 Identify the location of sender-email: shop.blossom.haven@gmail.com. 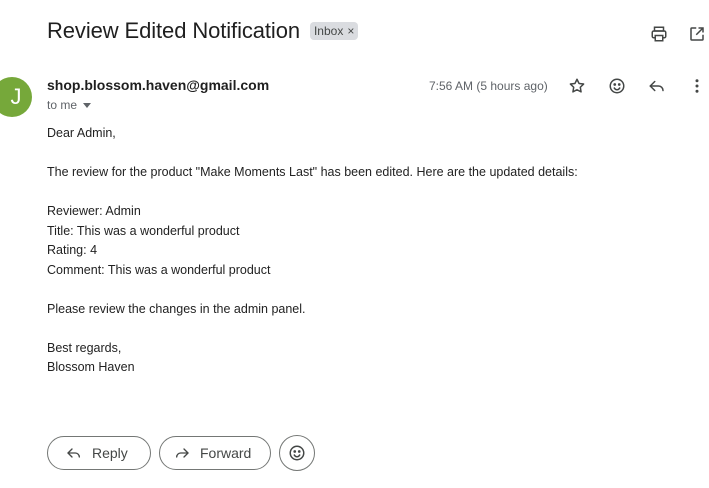
(158, 85).